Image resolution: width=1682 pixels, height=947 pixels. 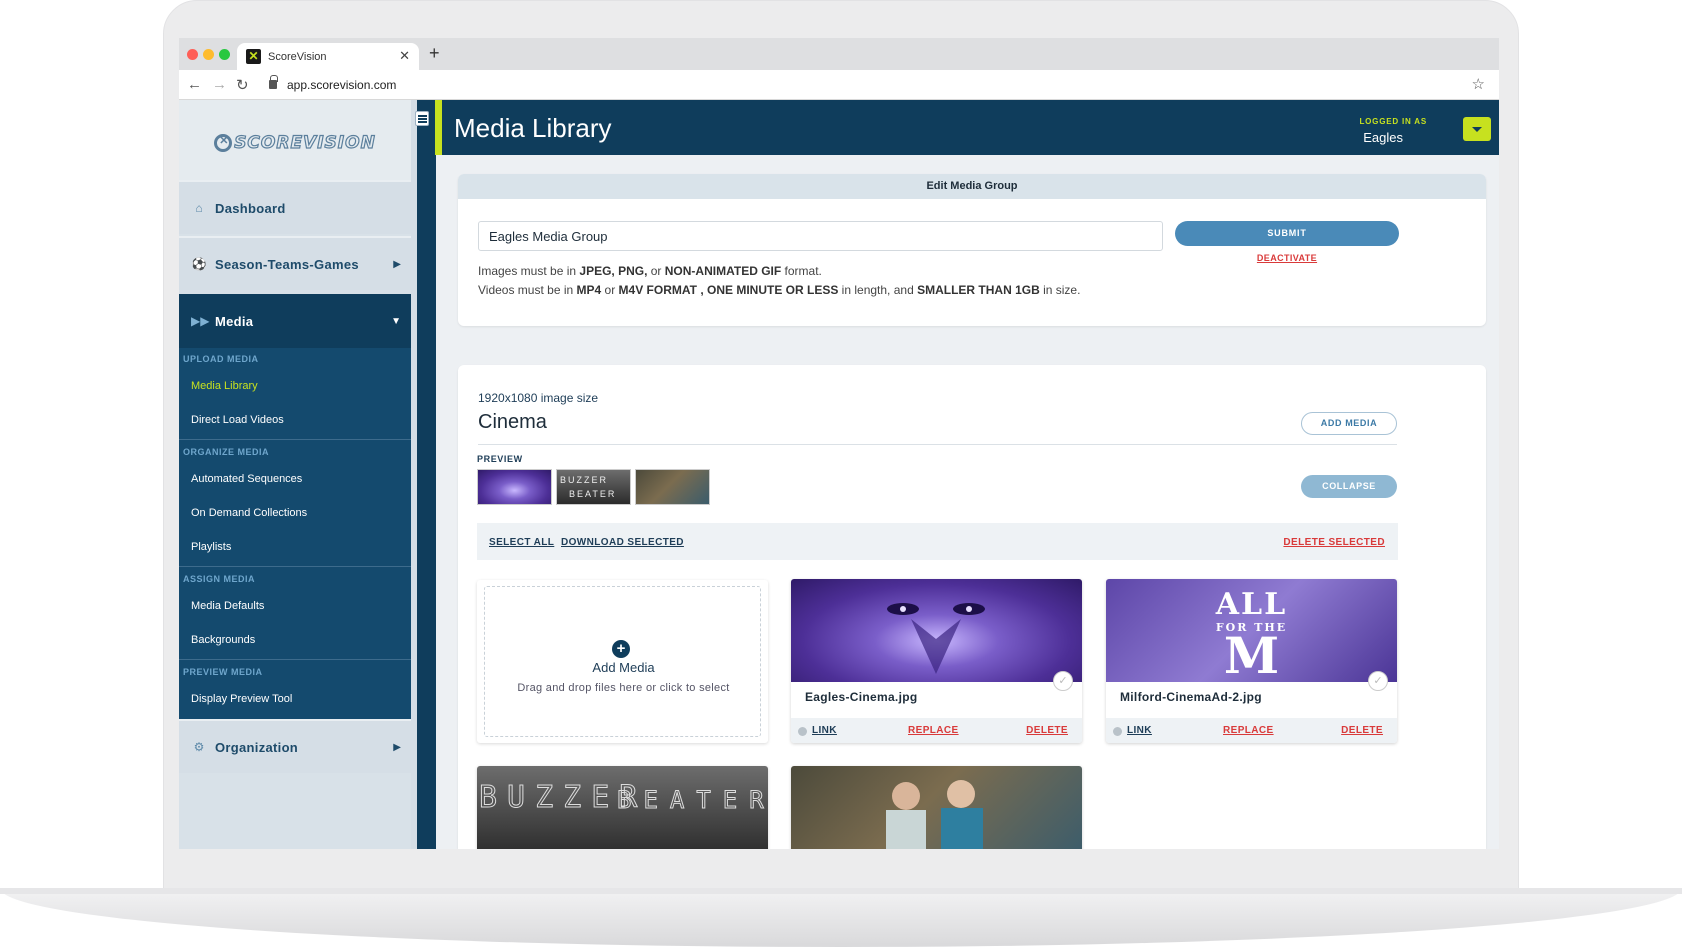 What do you see at coordinates (404, 56) in the screenshot?
I see `close-tab-icon: ✕` at bounding box center [404, 56].